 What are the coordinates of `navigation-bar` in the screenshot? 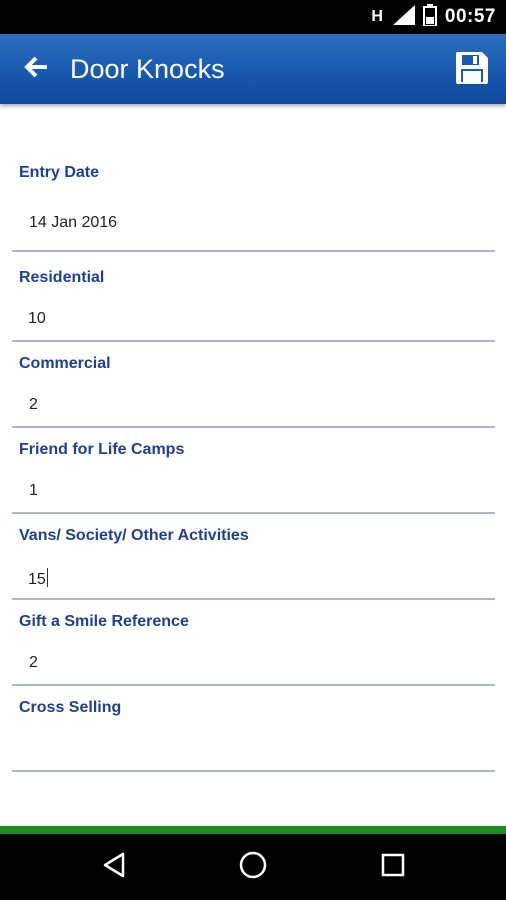 It's located at (253, 867).